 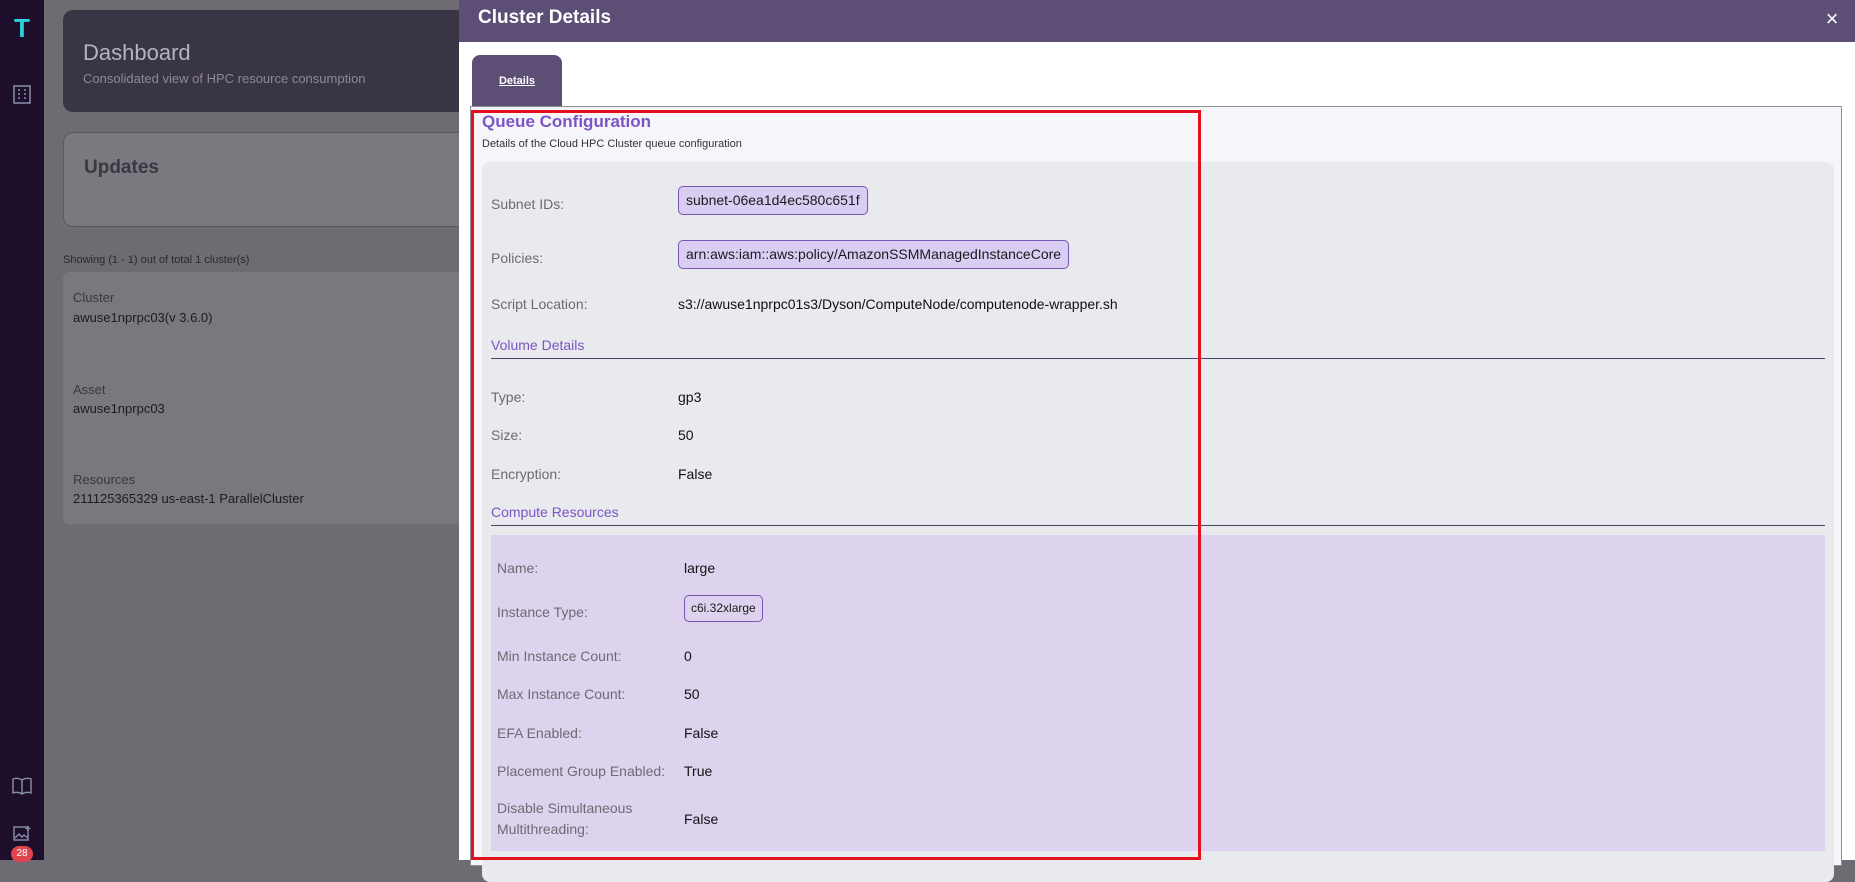 I want to click on volume-size-value: 50, so click(x=686, y=435).